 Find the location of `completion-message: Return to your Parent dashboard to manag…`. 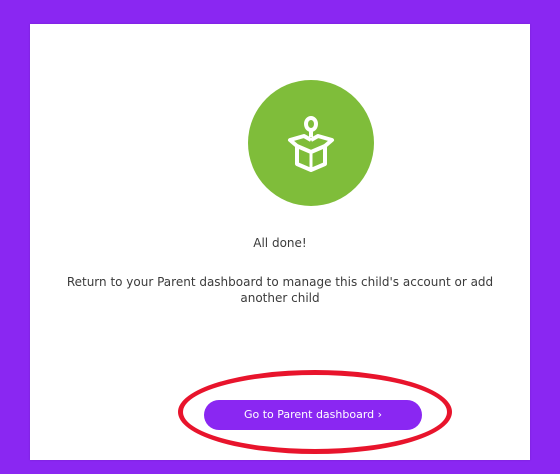

completion-message: Return to your Parent dashboard to manag… is located at coordinates (280, 290).